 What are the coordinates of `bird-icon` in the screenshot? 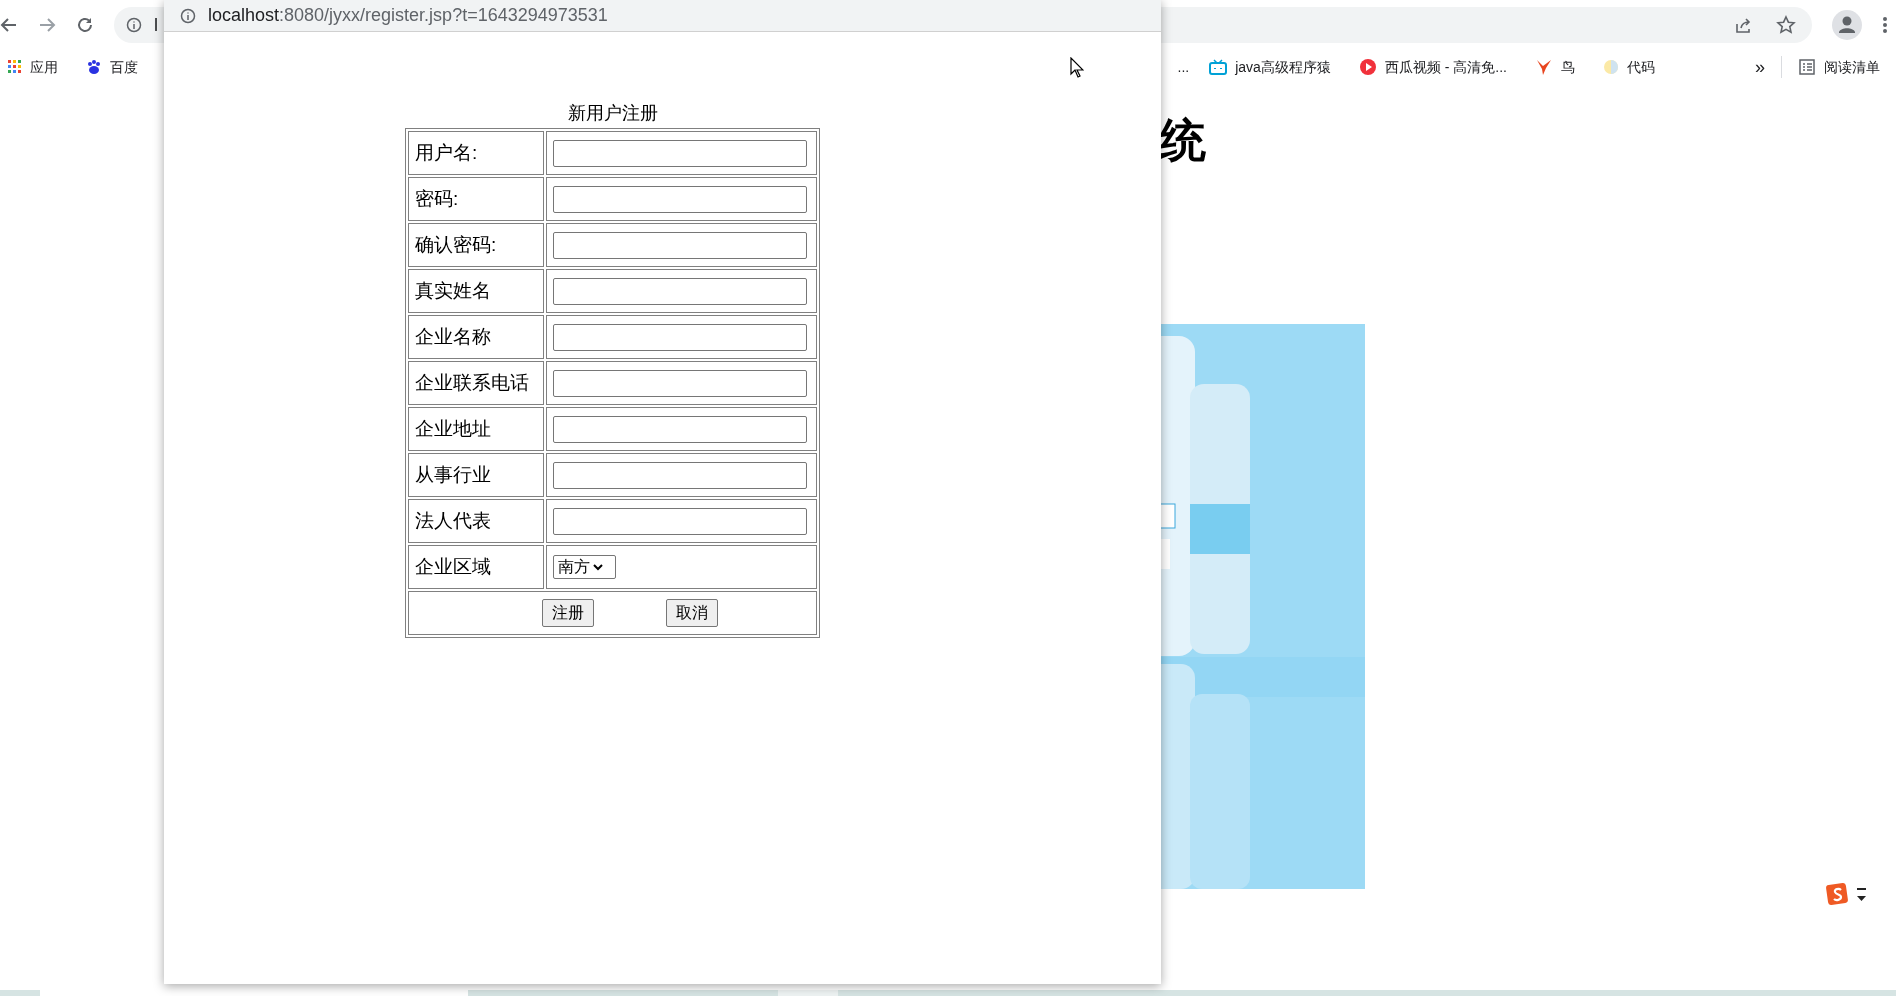 It's located at (1544, 67).